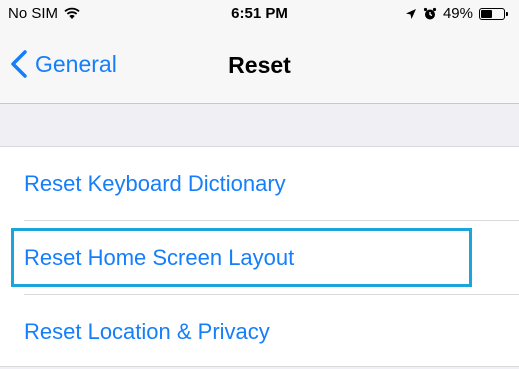  Describe the element at coordinates (430, 13) in the screenshot. I see `alarm-icon` at that location.